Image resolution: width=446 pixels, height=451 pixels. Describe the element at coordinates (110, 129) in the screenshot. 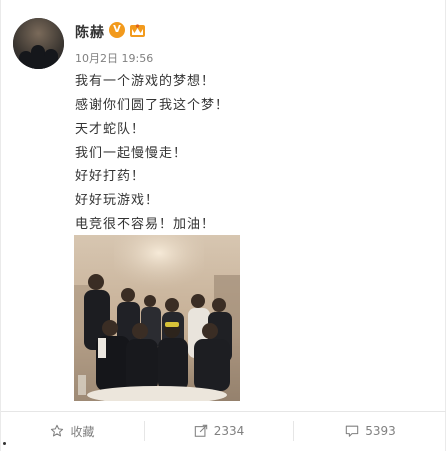

I see `post-text-line: 天才蛇队！` at that location.